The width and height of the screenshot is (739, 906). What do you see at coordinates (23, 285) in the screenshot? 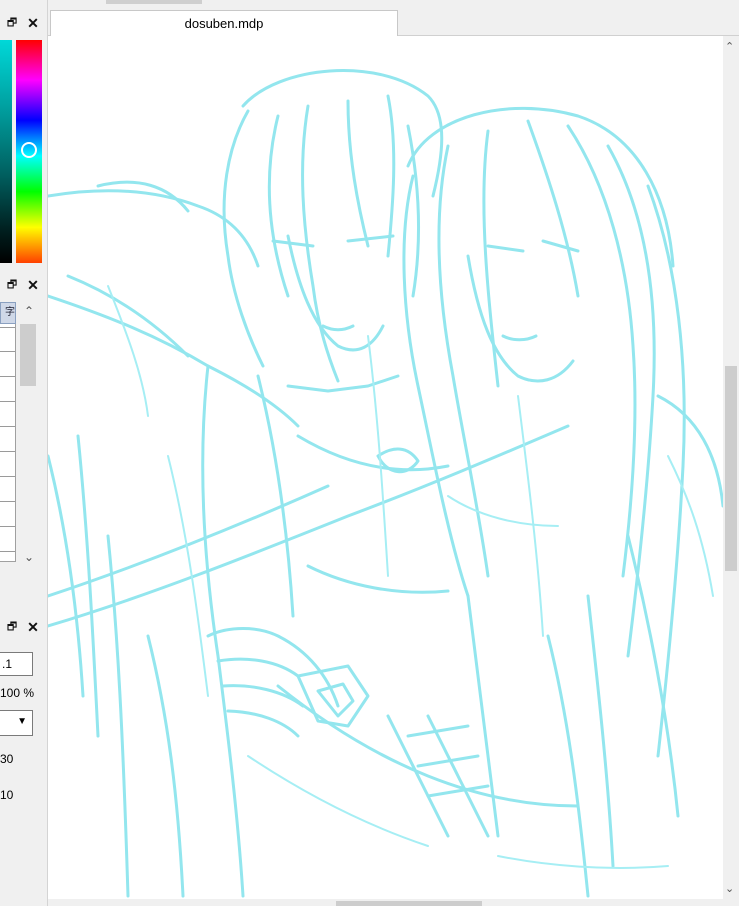
I see `layer-panel-header: 🗗 ✕` at bounding box center [23, 285].